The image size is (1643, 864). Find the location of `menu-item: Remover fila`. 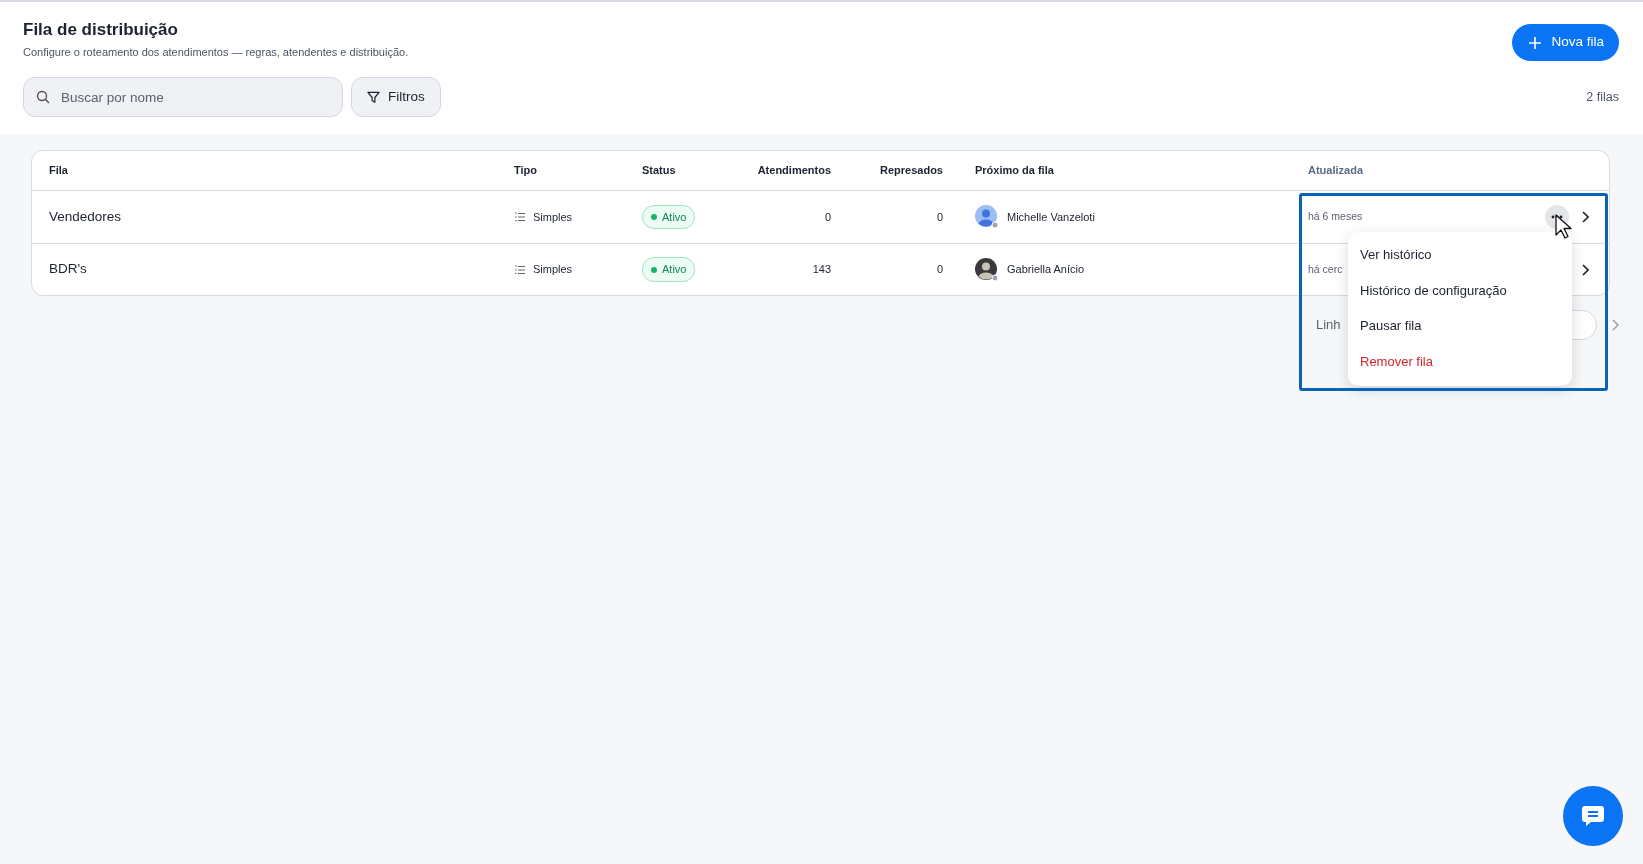

menu-item: Remover fila is located at coordinates (1460, 362).